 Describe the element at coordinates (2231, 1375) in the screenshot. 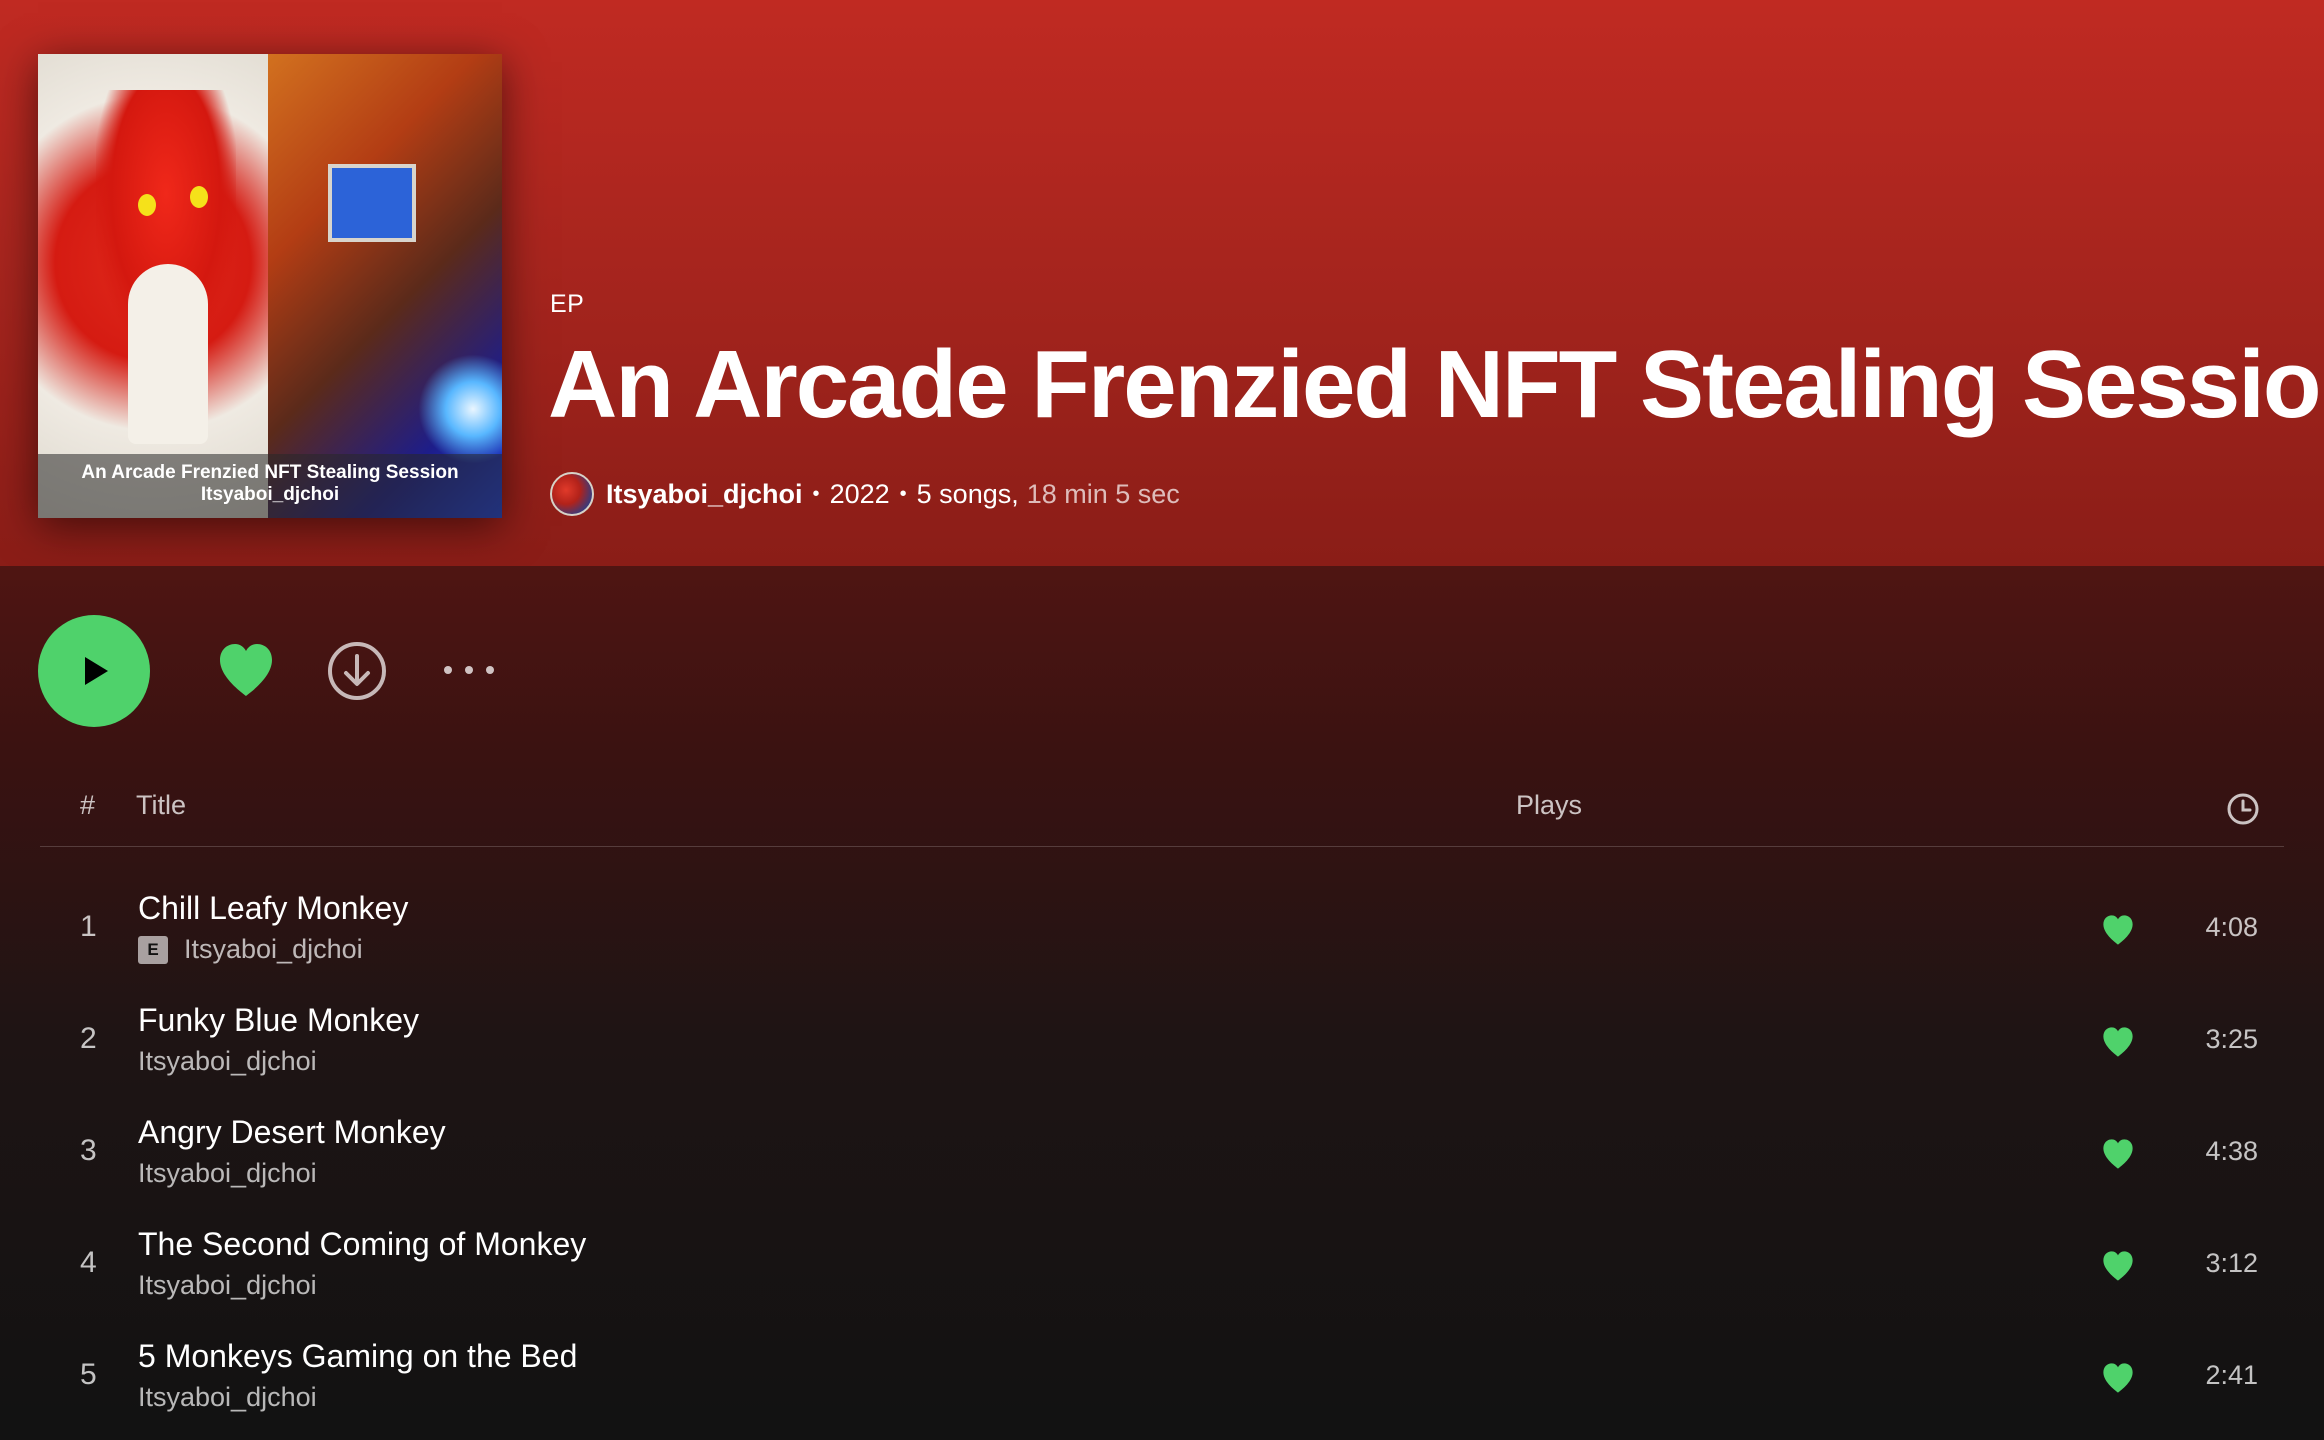

I see `track-duration: 2:41` at that location.